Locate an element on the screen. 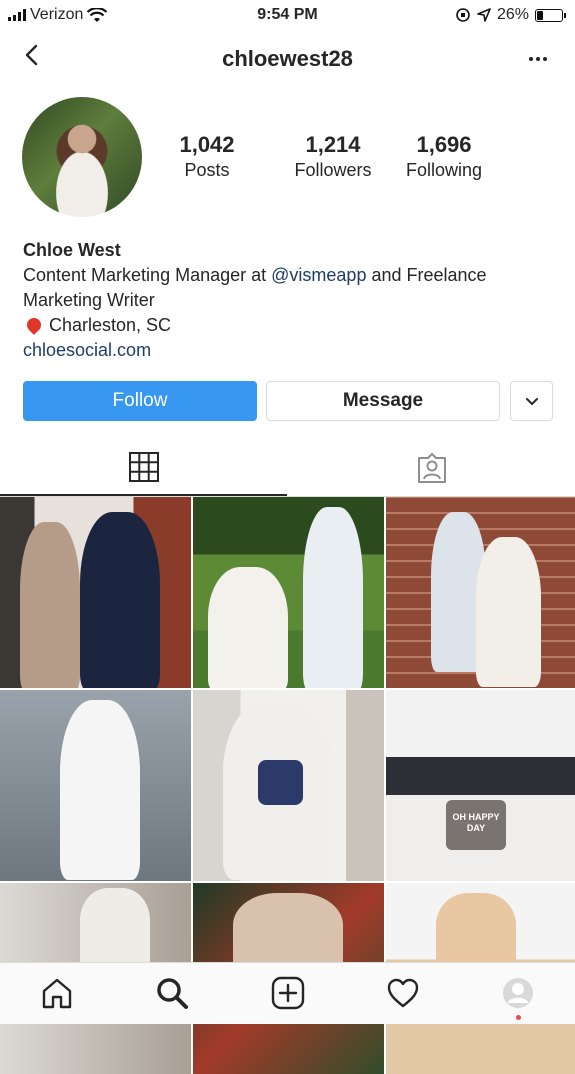  bio-prefix: Content Marketing Manager at is located at coordinates (147, 275).